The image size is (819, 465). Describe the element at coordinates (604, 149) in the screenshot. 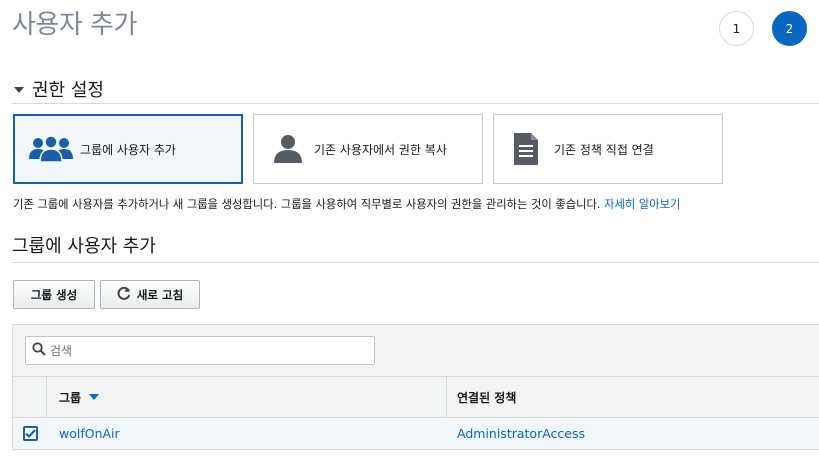

I see `option-label: 기존 정책 직접 연결` at that location.